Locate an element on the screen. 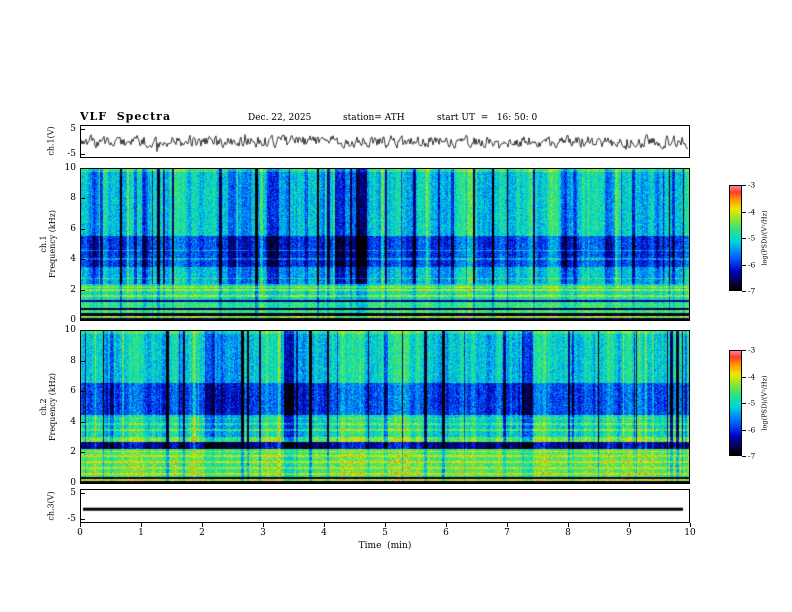  colorbar-ch1-unit-label: log(PSD)/(V²/Hz) is located at coordinates (764, 238).